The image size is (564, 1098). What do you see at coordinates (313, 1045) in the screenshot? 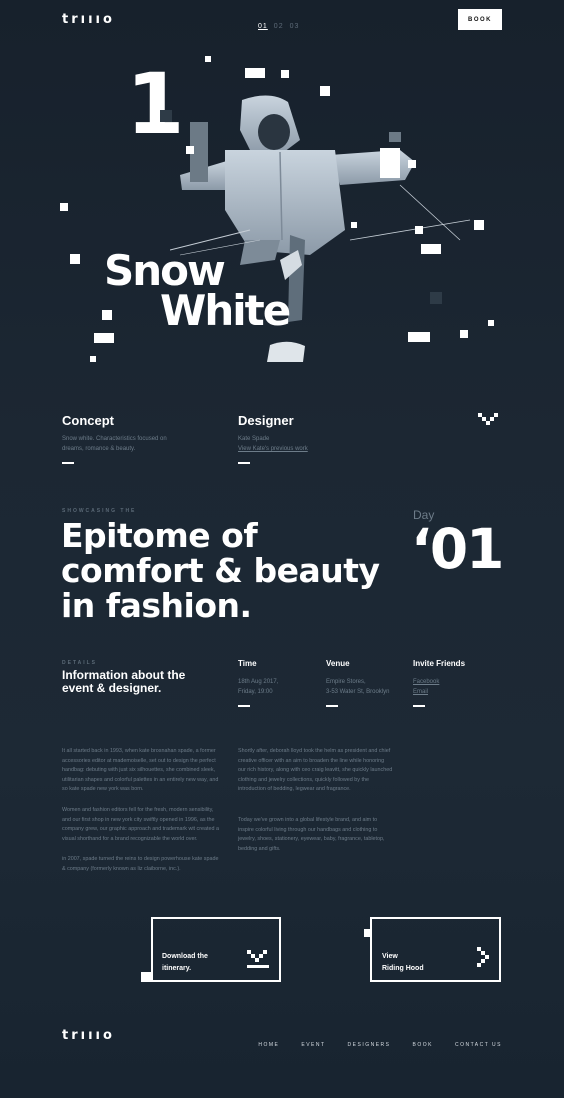
I see `footer-nav-event: EVENT` at bounding box center [313, 1045].